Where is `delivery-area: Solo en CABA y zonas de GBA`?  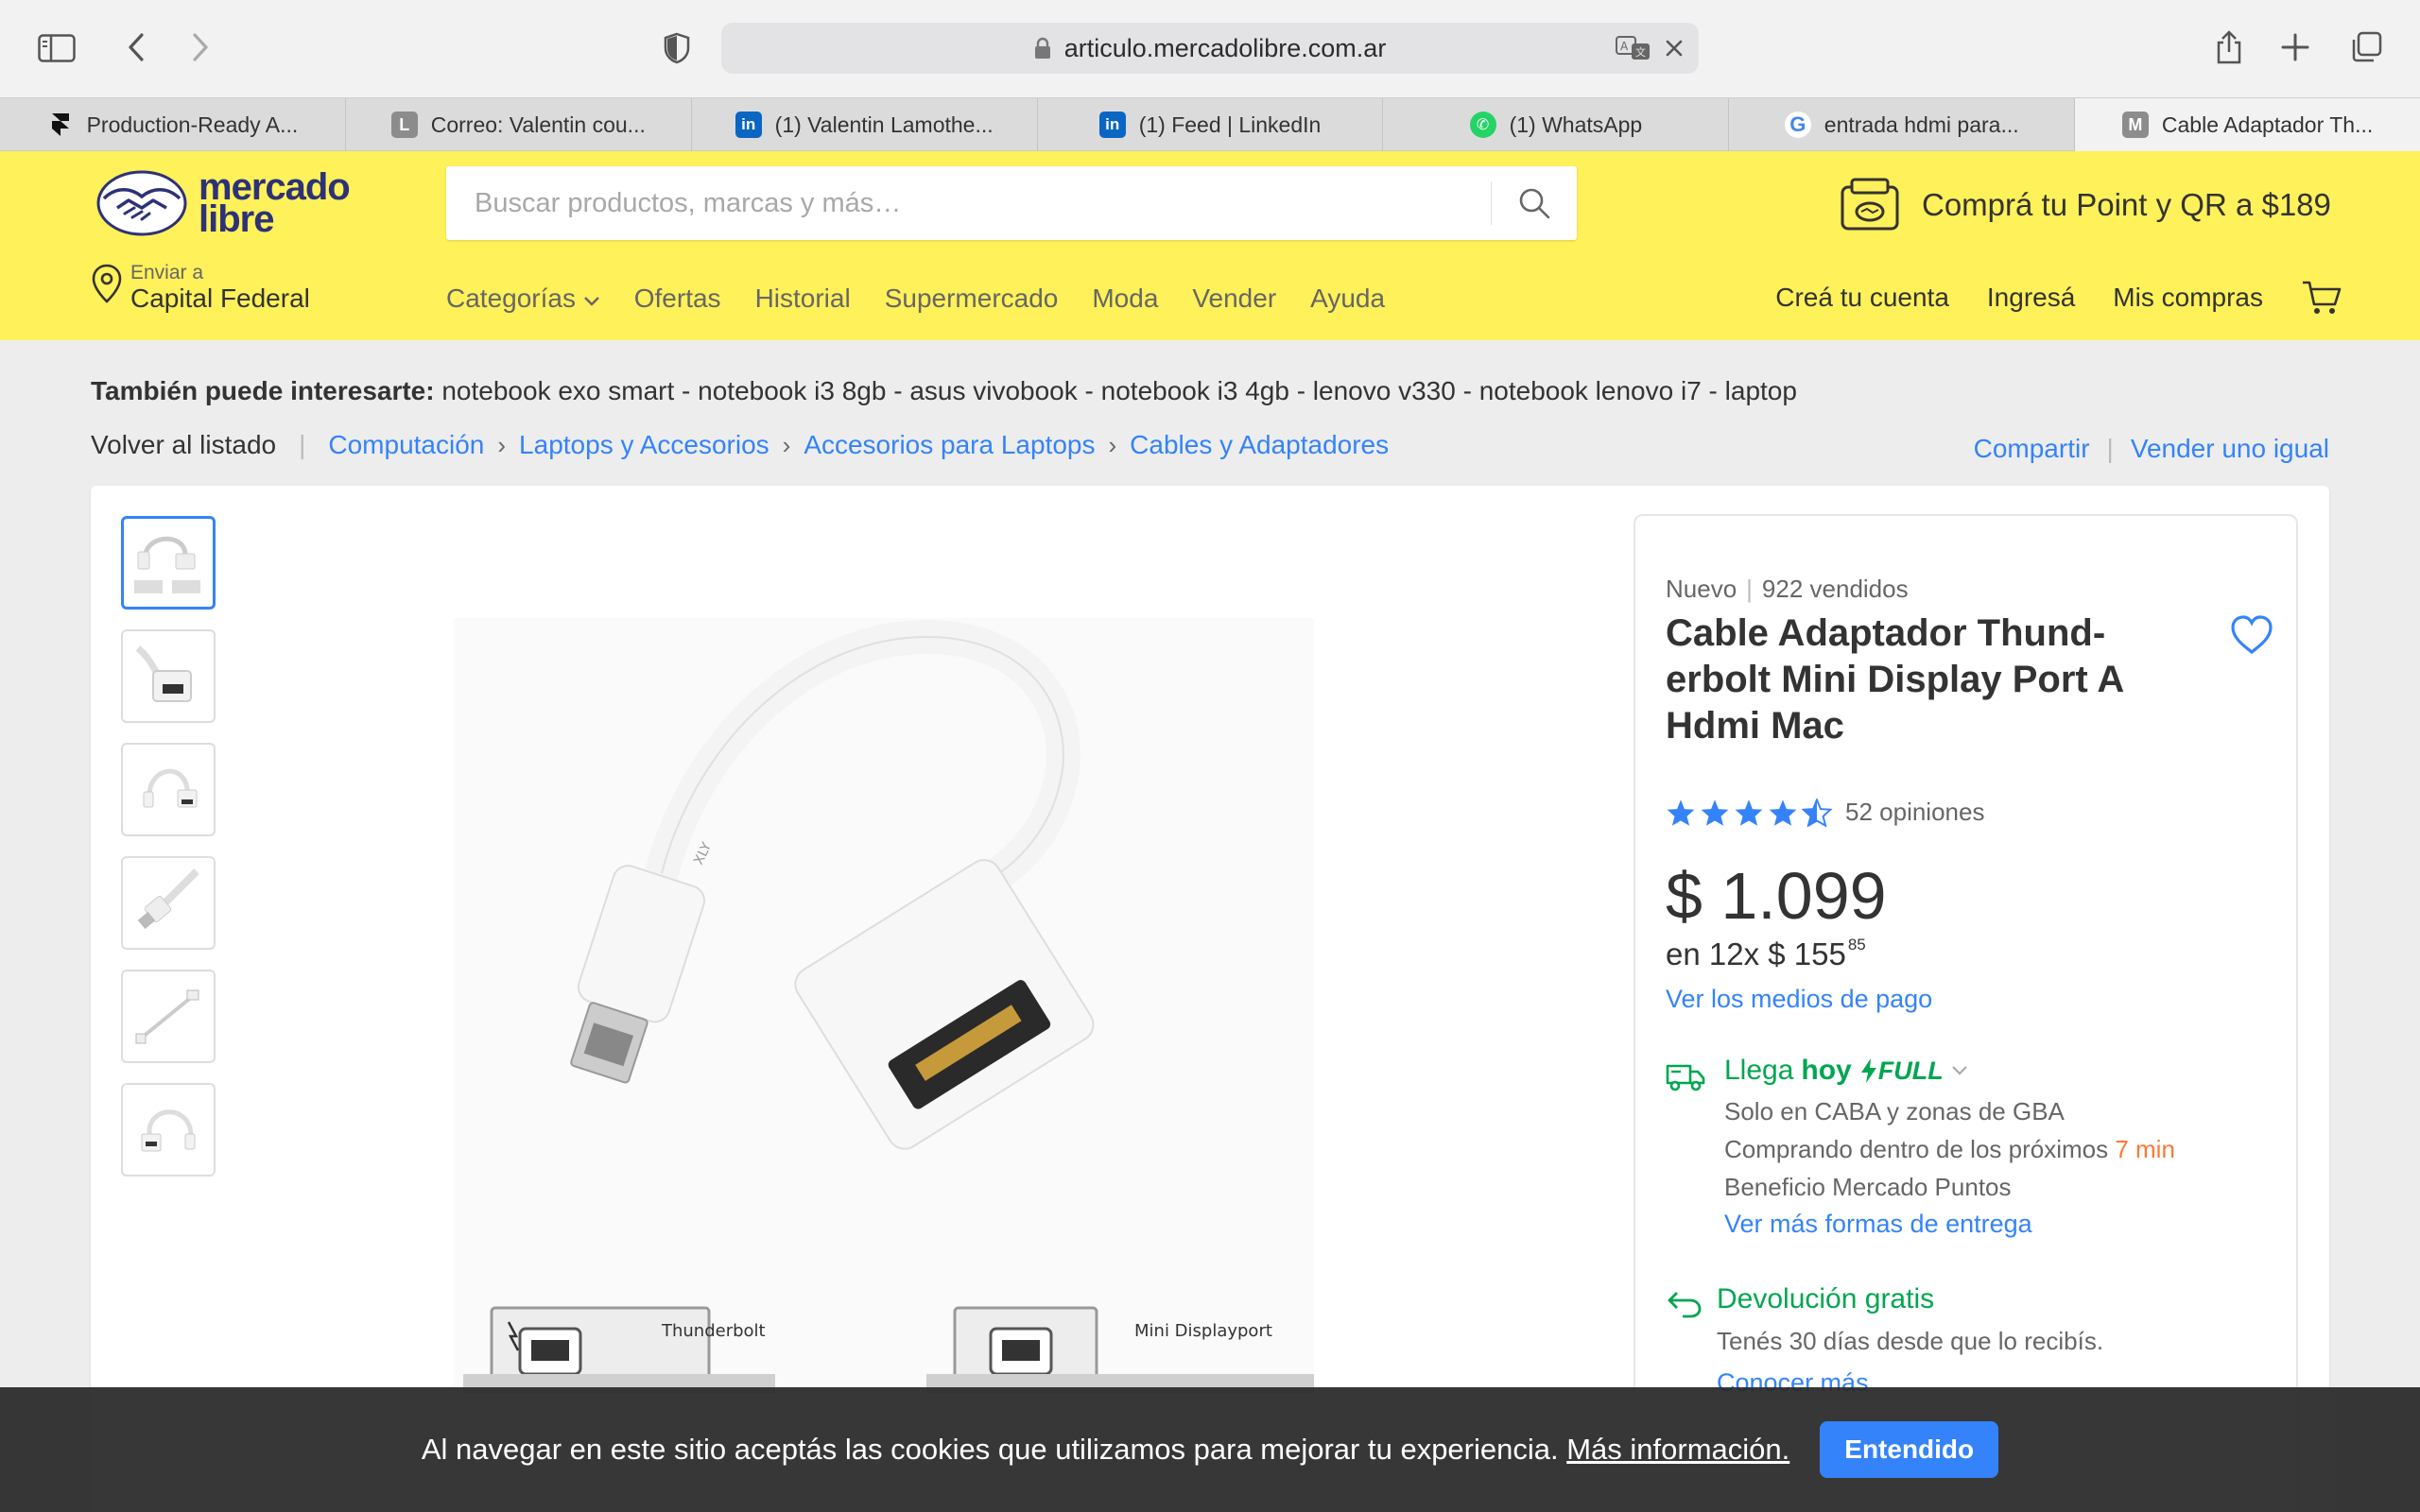
delivery-area: Solo en CABA y zonas de GBA is located at coordinates (1894, 1111).